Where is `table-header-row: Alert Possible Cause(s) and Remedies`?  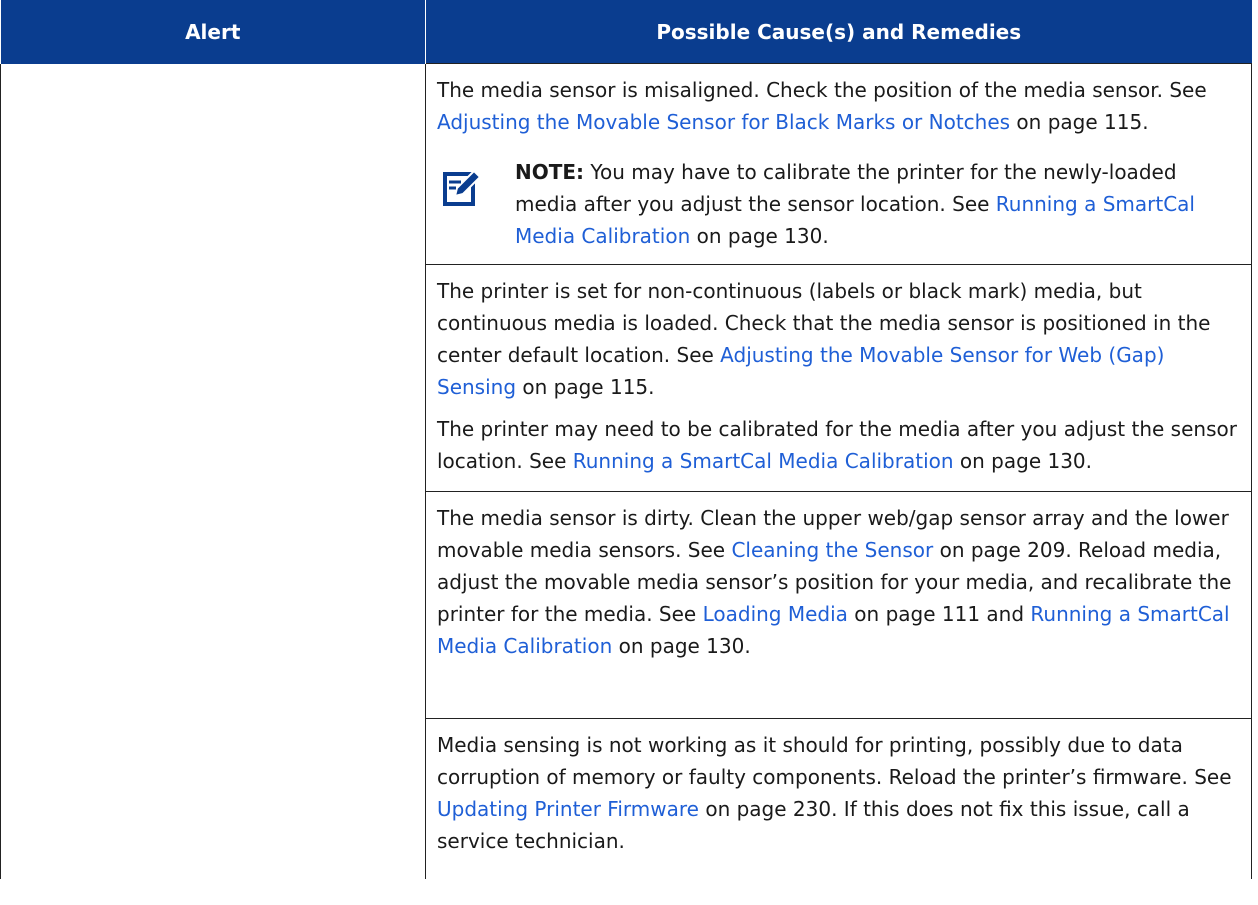
table-header-row: Alert Possible Cause(s) and Remedies is located at coordinates (626, 32).